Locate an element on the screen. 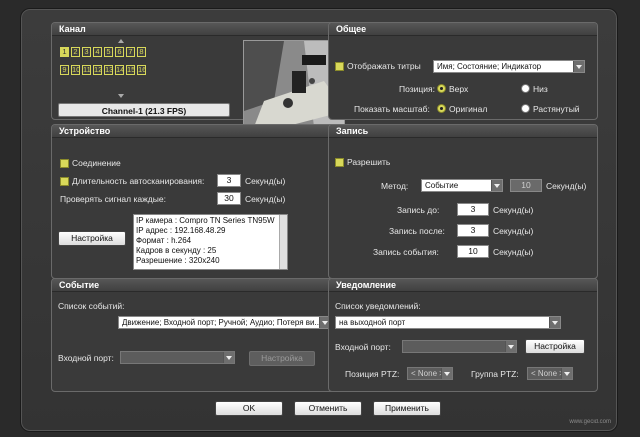 This screenshot has width=640, height=437. channel-button-14: 14 is located at coordinates (119, 70).